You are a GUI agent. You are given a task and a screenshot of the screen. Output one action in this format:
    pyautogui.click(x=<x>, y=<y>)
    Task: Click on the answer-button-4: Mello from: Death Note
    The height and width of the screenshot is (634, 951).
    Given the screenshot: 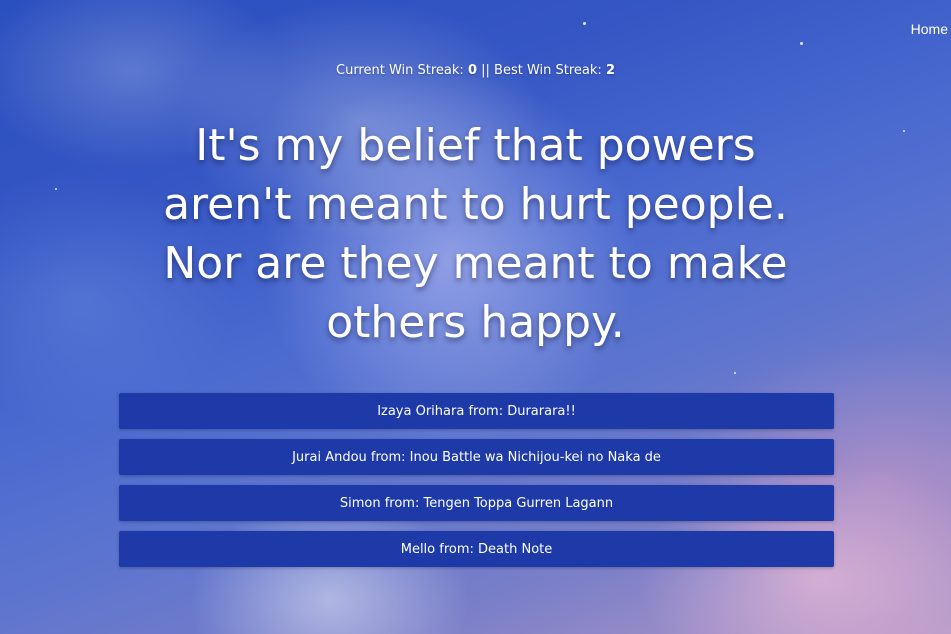 What is the action you would take?
    pyautogui.click(x=476, y=549)
    